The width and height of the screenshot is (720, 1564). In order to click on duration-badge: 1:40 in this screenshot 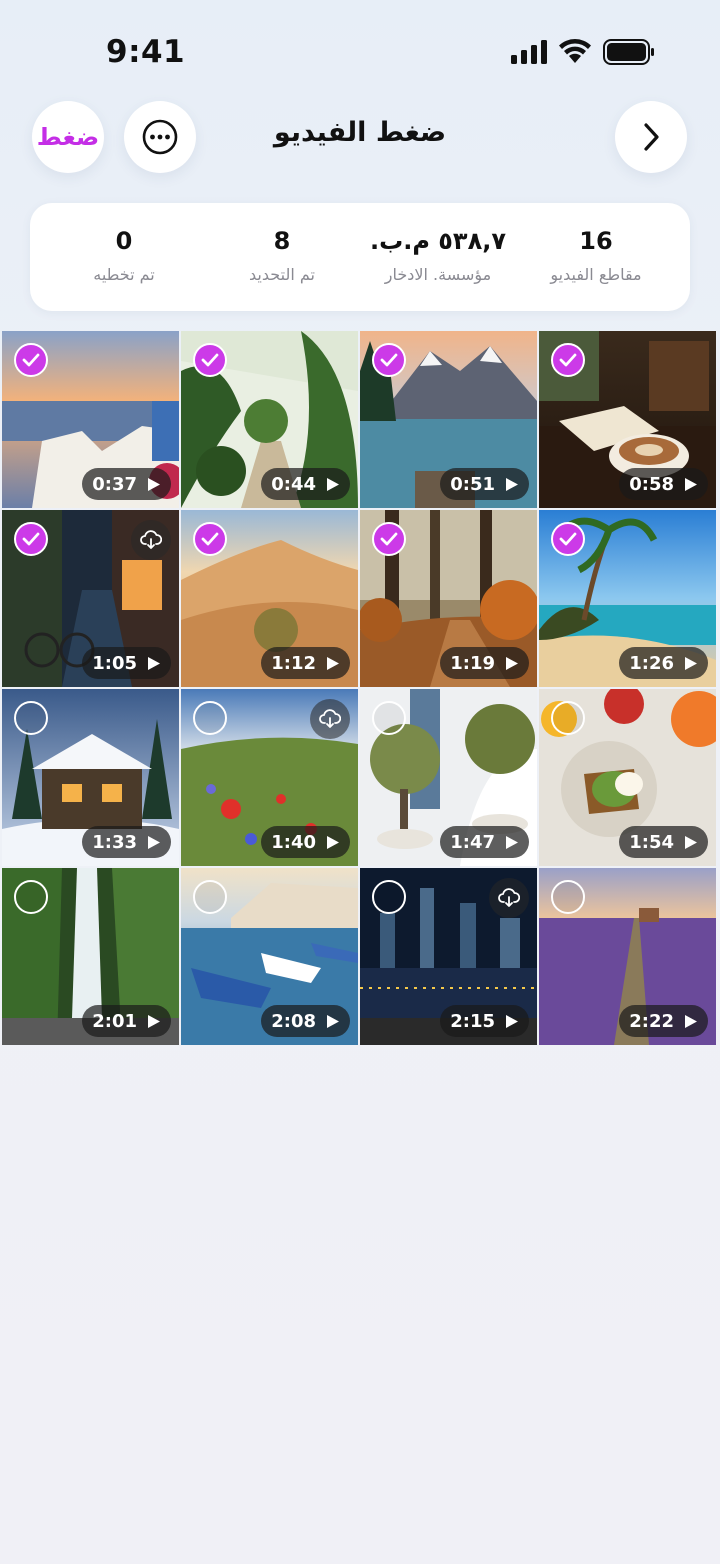, I will do `click(305, 842)`.